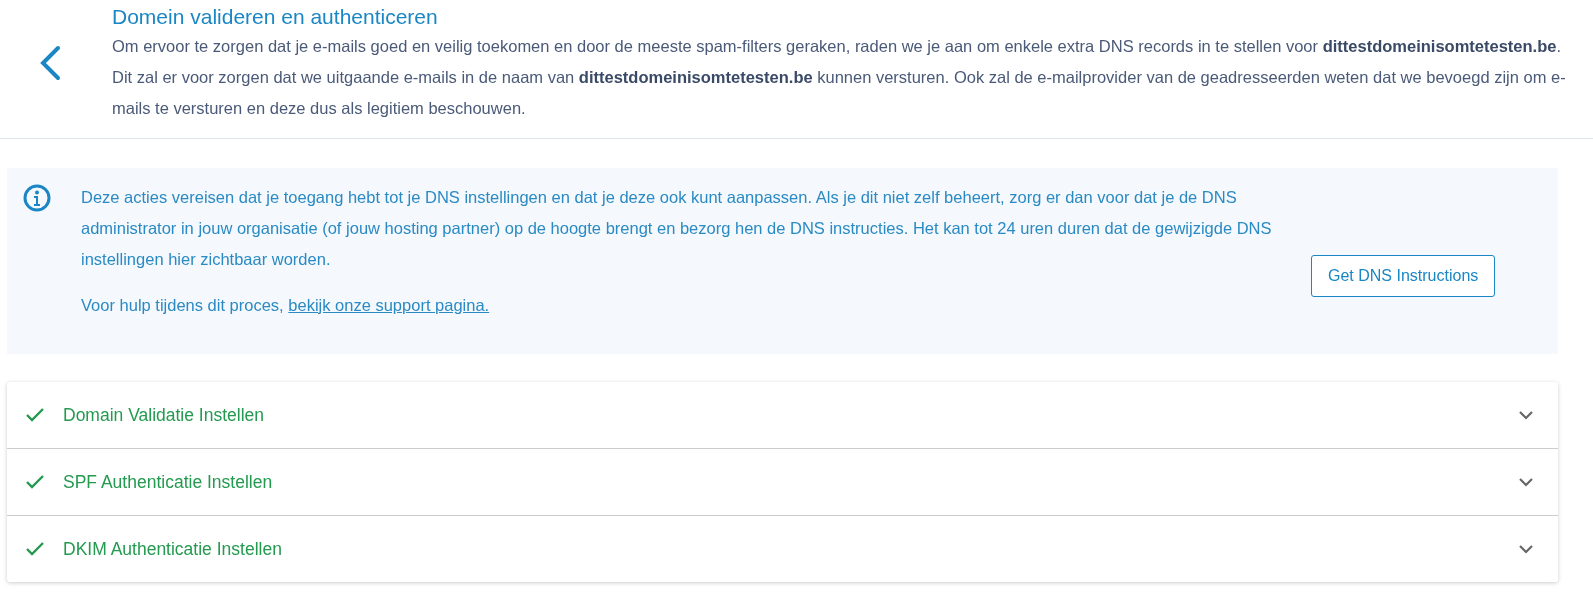 This screenshot has height=606, width=1593. What do you see at coordinates (782, 549) in the screenshot?
I see `accordion-item: DKIM Authenticatie Instellen` at bounding box center [782, 549].